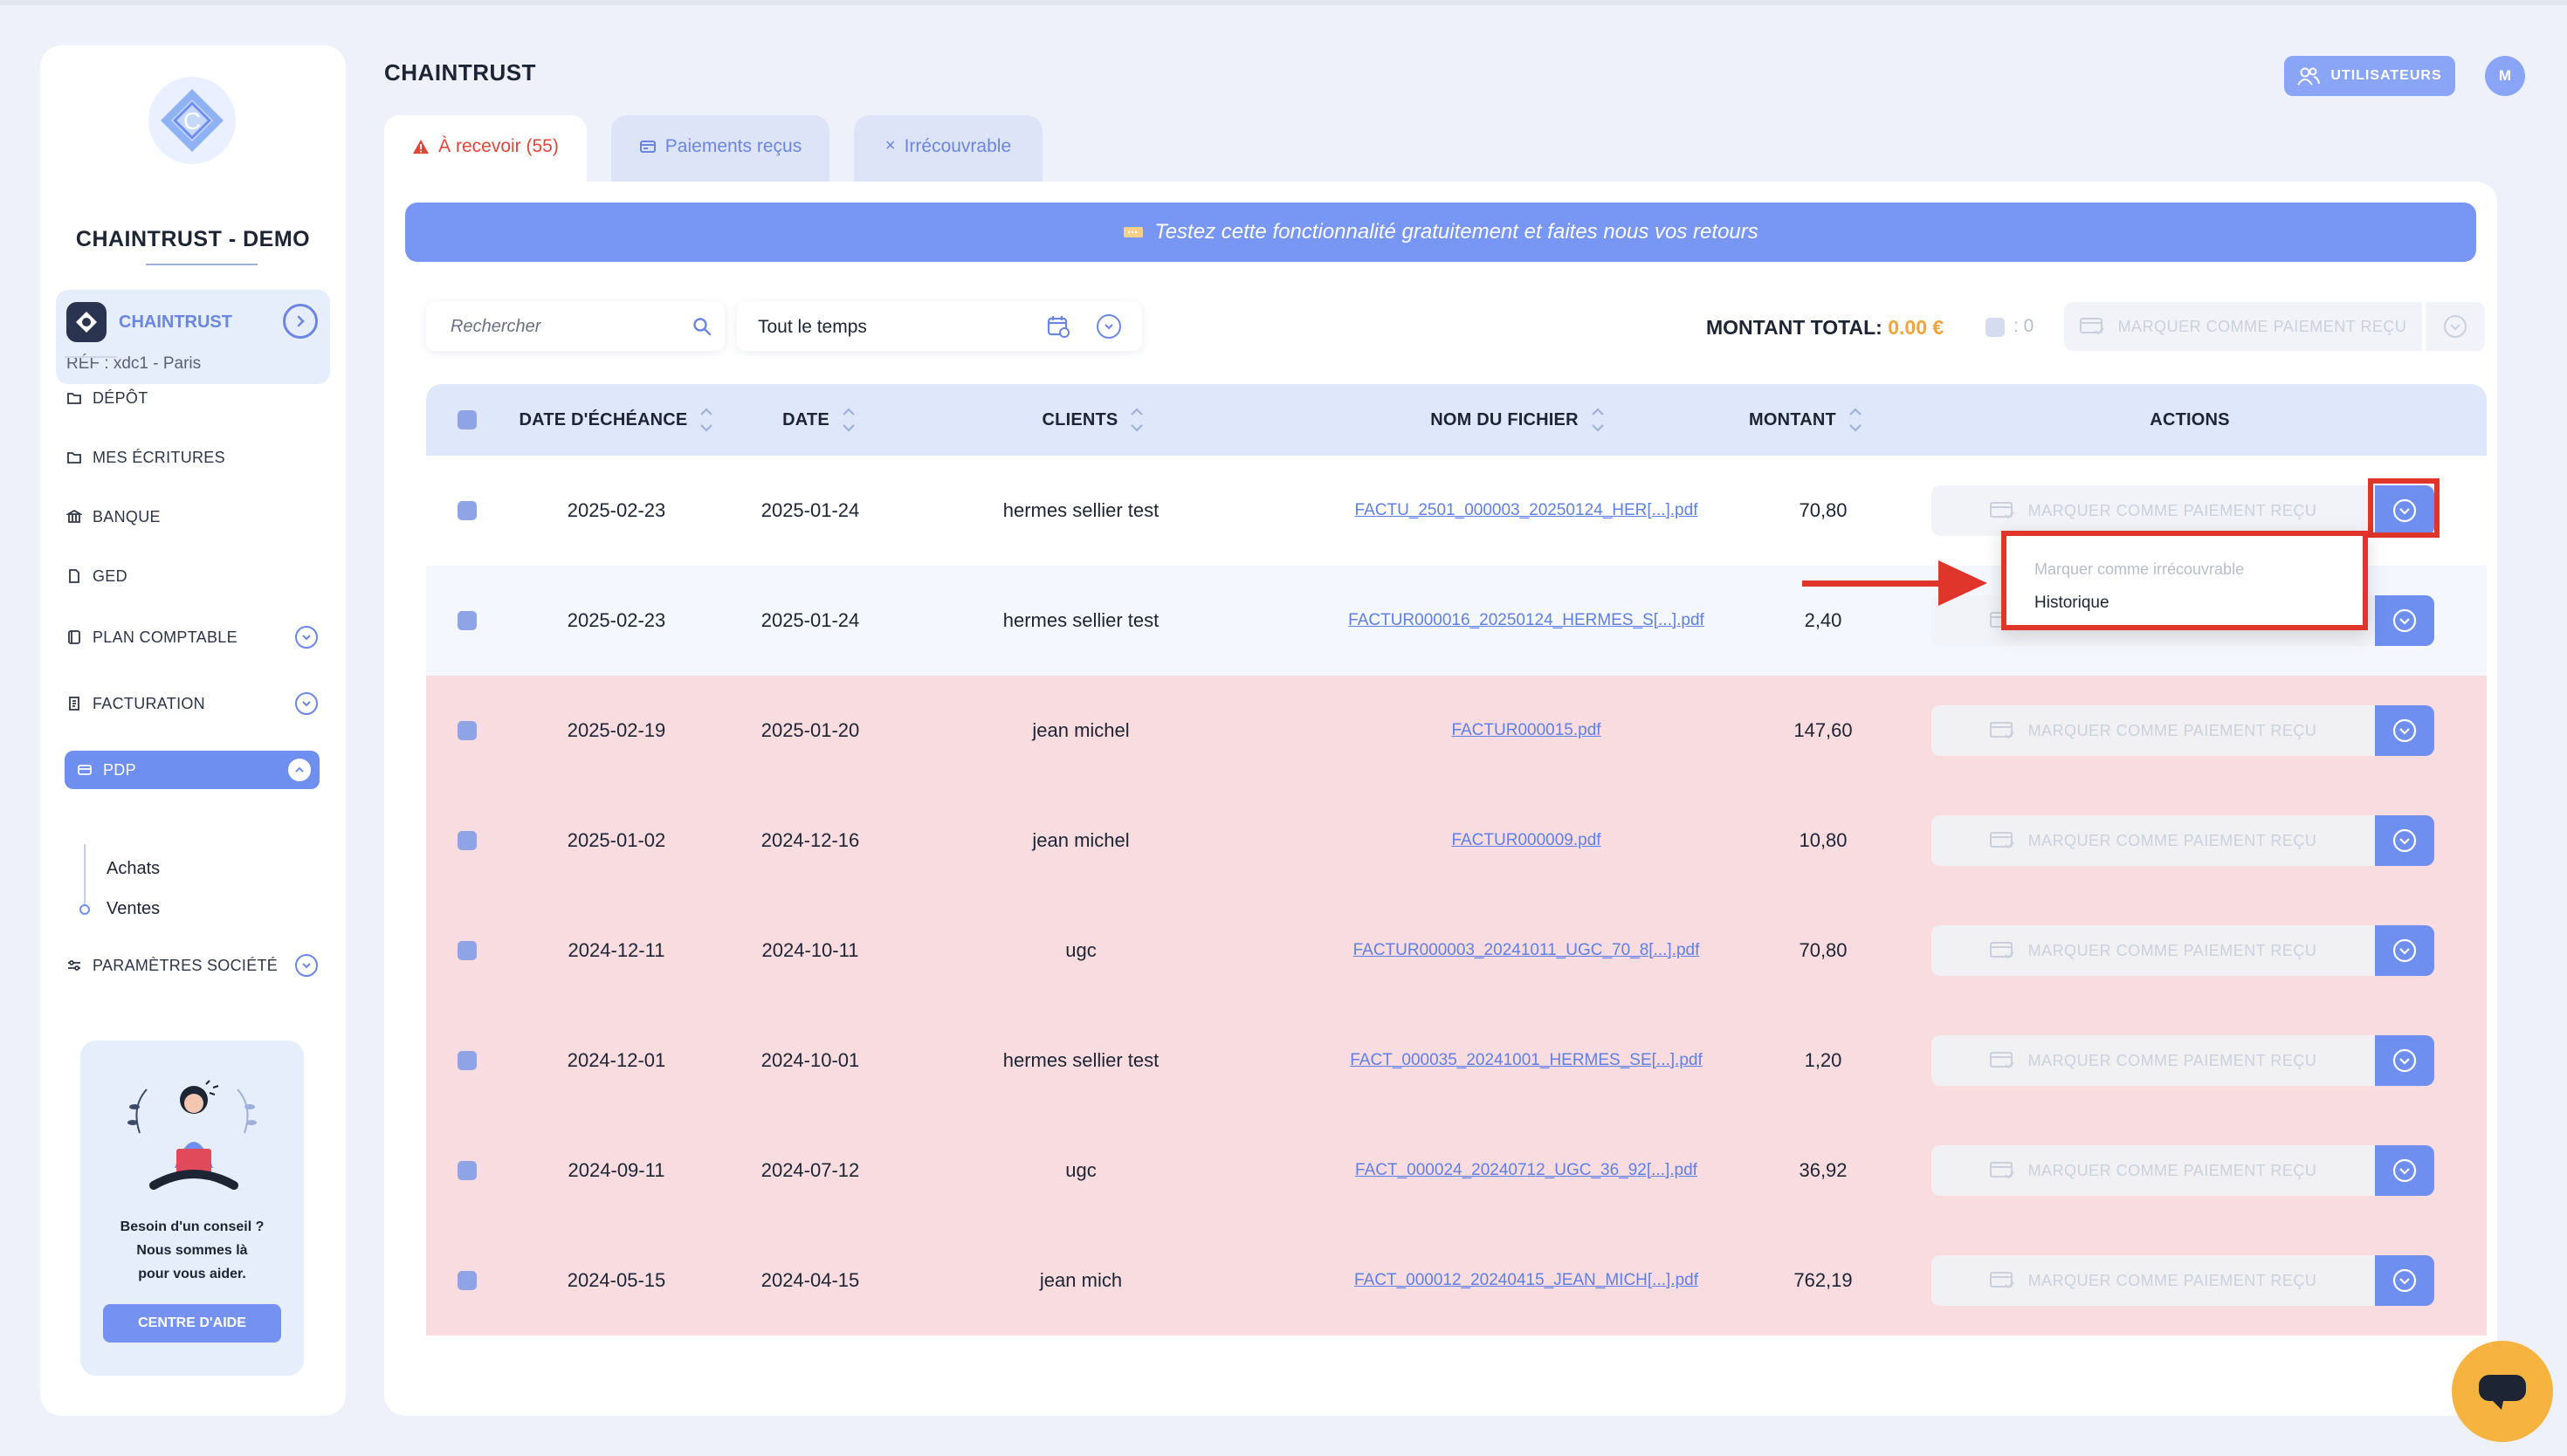 Image resolution: width=2567 pixels, height=1456 pixels. Describe the element at coordinates (1526, 510) in the screenshot. I see `file-link: FACTU_2501_000003_20250124_HER[...].pdf` at that location.